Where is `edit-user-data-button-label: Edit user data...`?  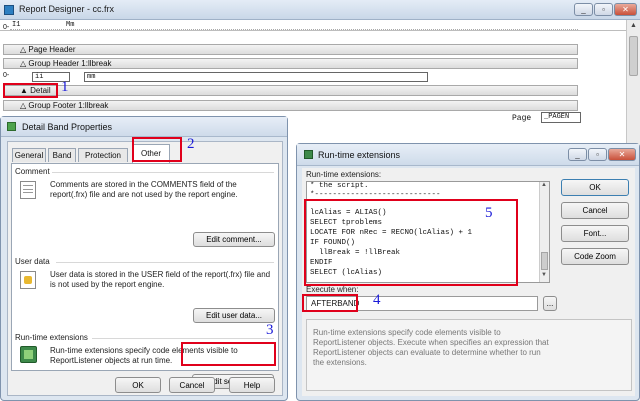
edit-user-data-button-label: Edit user data... is located at coordinates (234, 315).